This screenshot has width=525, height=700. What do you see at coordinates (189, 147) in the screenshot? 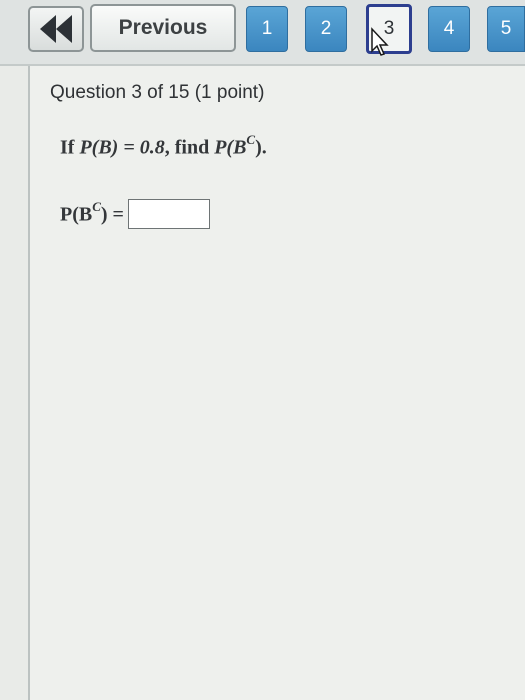
I see `prompt-mid: , find` at bounding box center [189, 147].